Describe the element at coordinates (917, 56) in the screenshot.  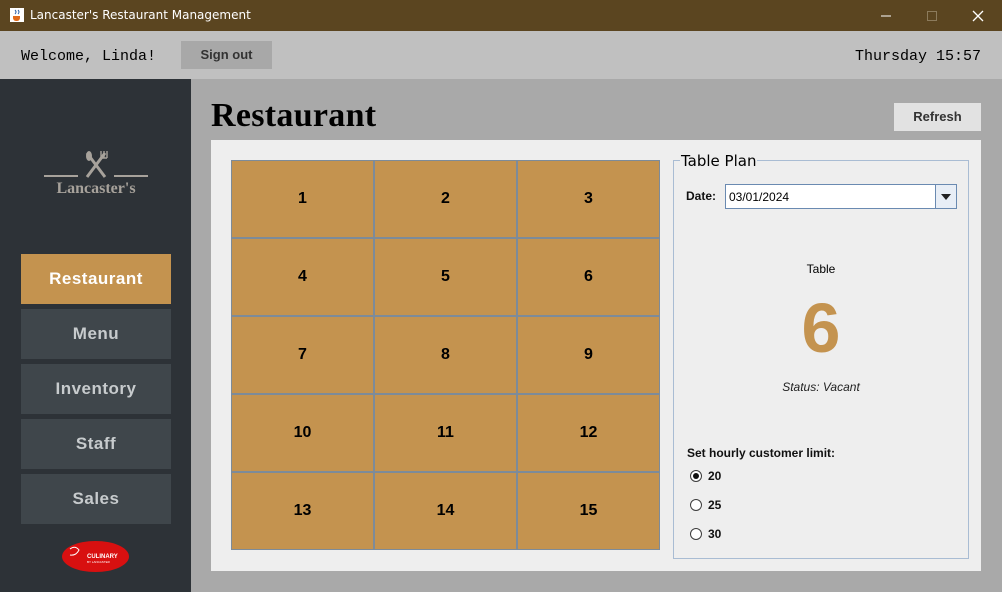
I see `clock-text: Thursday 15:57` at that location.